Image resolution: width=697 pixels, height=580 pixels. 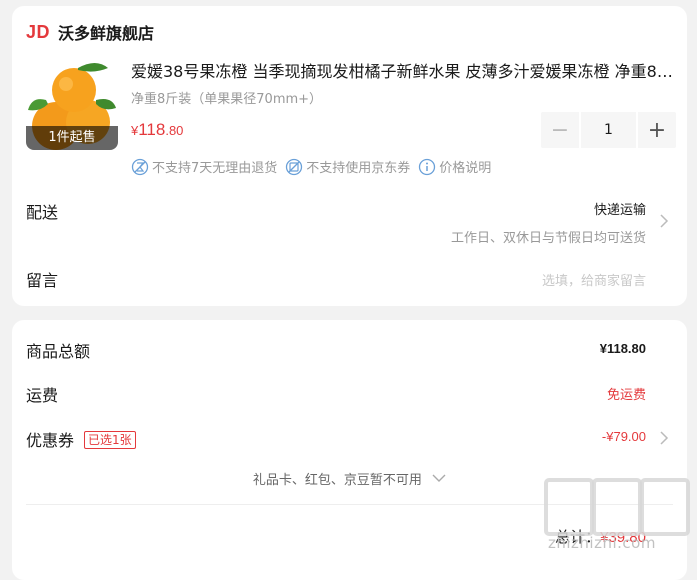 What do you see at coordinates (657, 130) in the screenshot?
I see `increase-quantity-button: +` at bounding box center [657, 130].